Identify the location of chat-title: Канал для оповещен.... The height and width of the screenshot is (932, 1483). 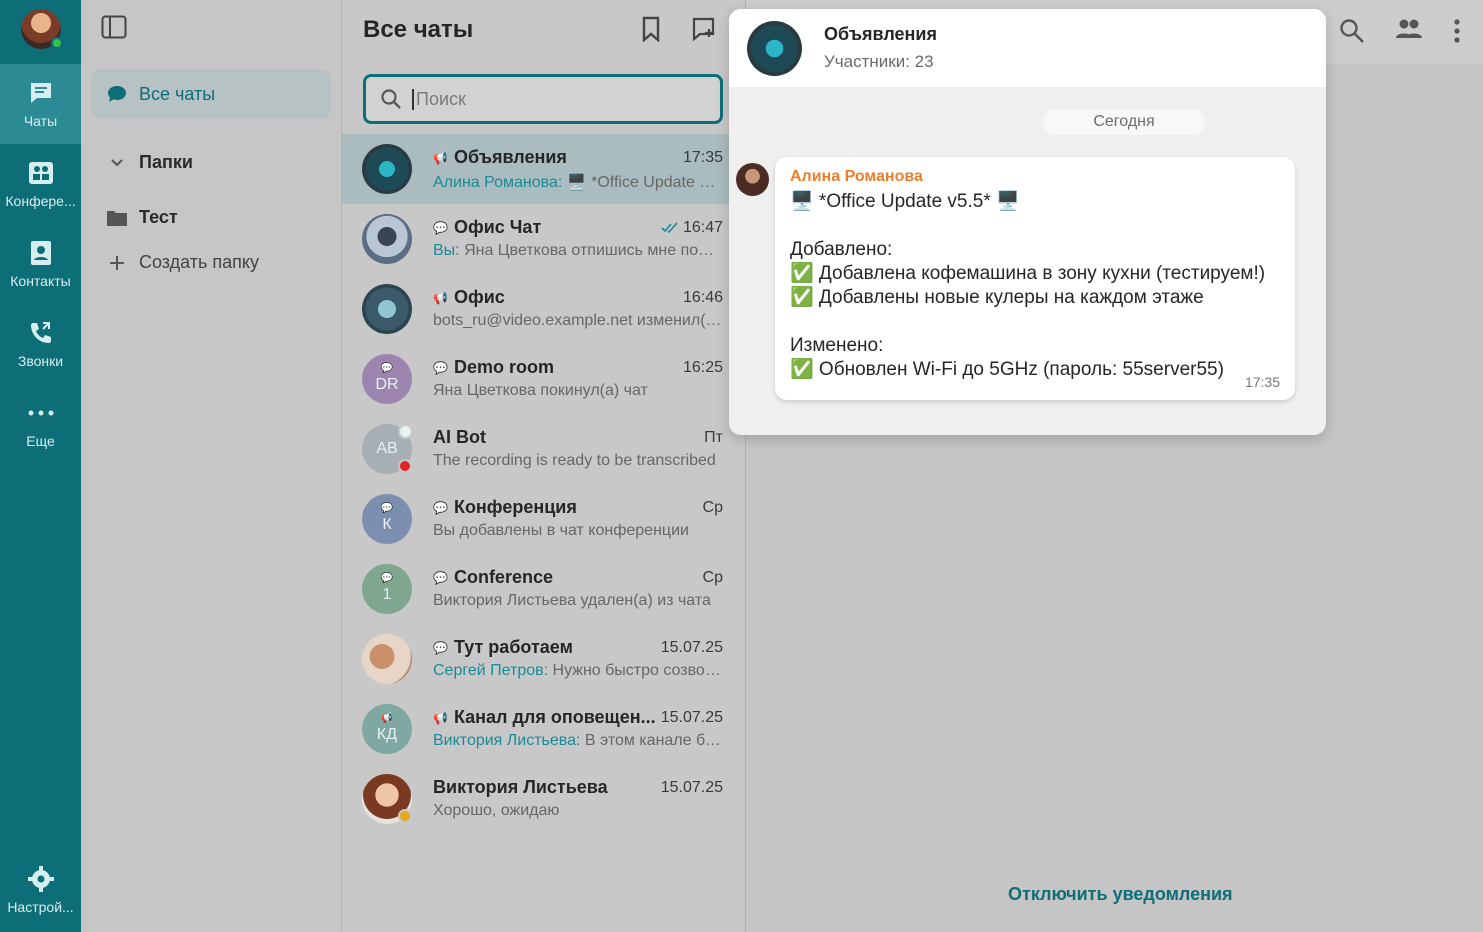
(554, 717).